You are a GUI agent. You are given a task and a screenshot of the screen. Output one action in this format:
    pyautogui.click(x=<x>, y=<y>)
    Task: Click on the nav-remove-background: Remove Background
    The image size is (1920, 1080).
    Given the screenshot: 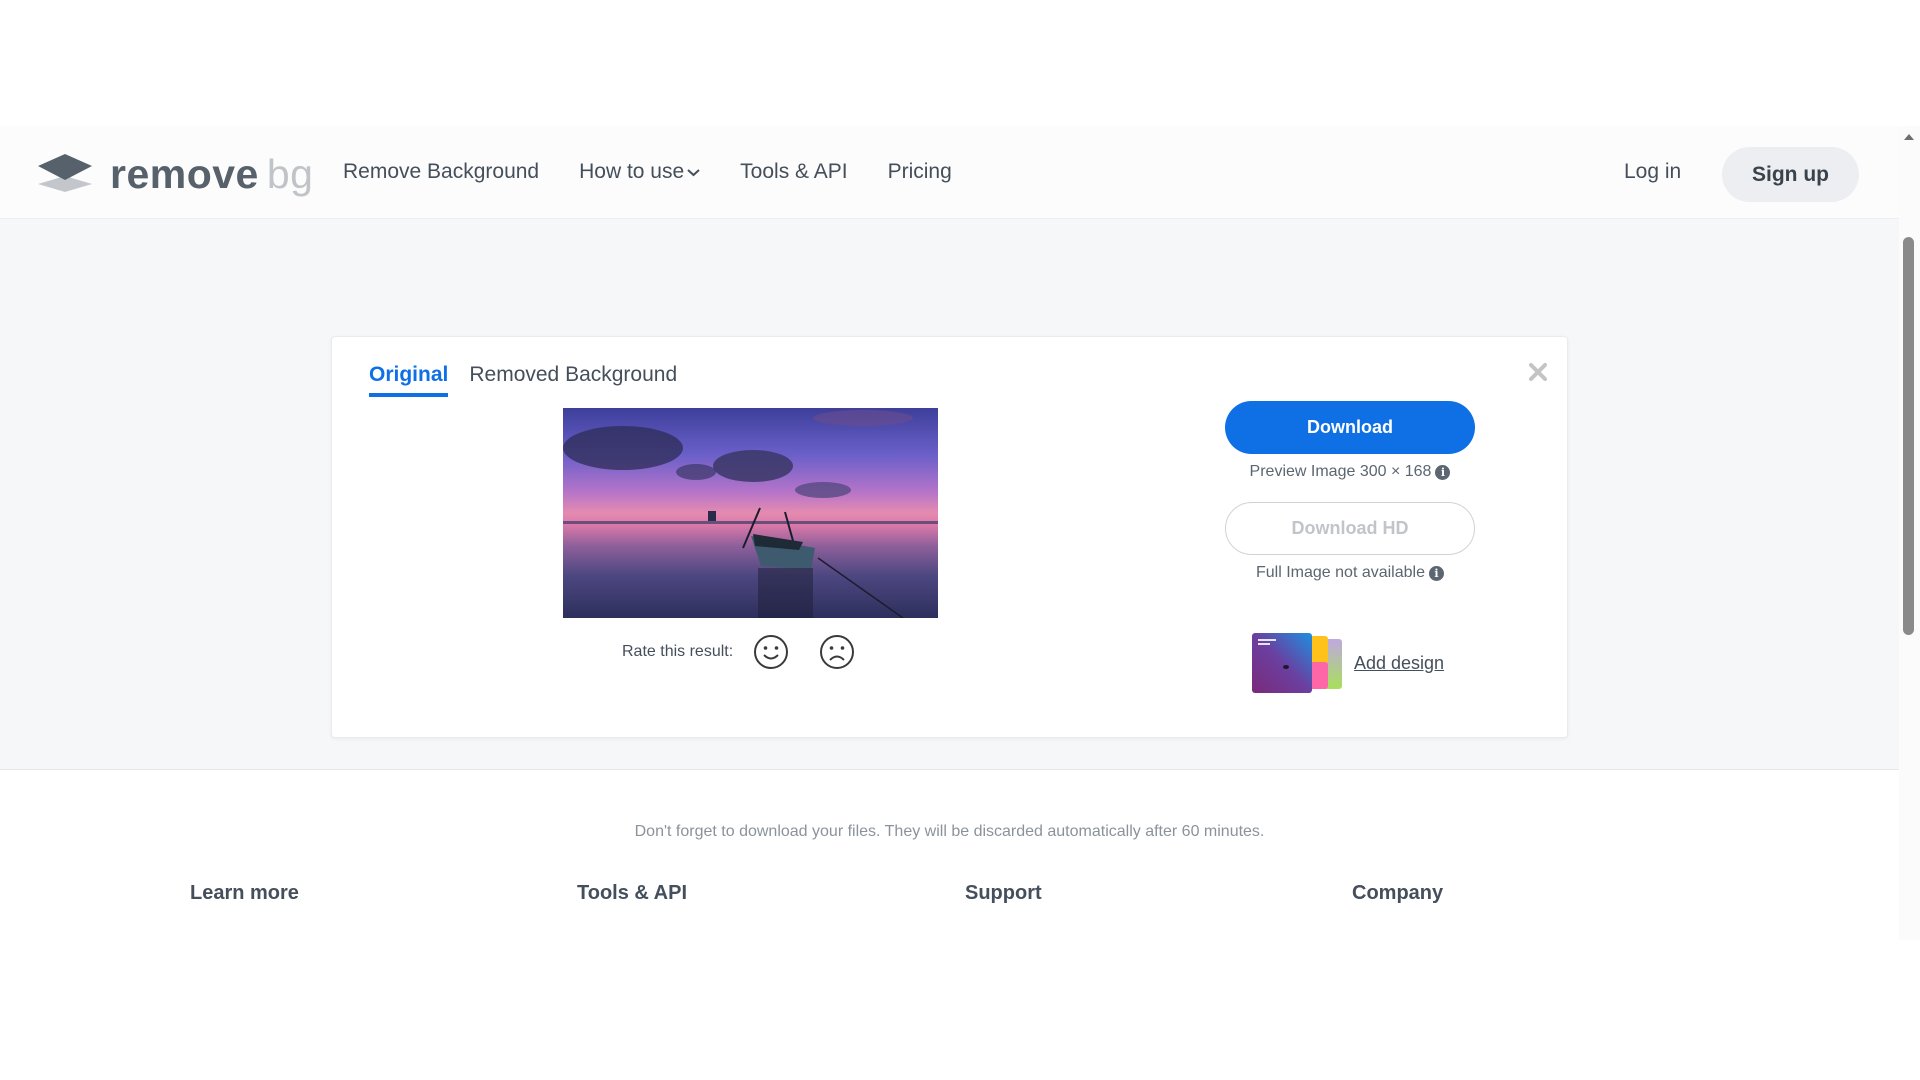 What is the action you would take?
    pyautogui.click(x=441, y=172)
    